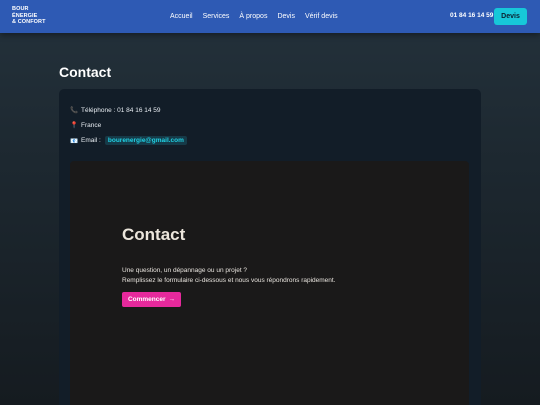 The image size is (540, 405). What do you see at coordinates (216, 16) in the screenshot?
I see `nav-link-services: Services` at bounding box center [216, 16].